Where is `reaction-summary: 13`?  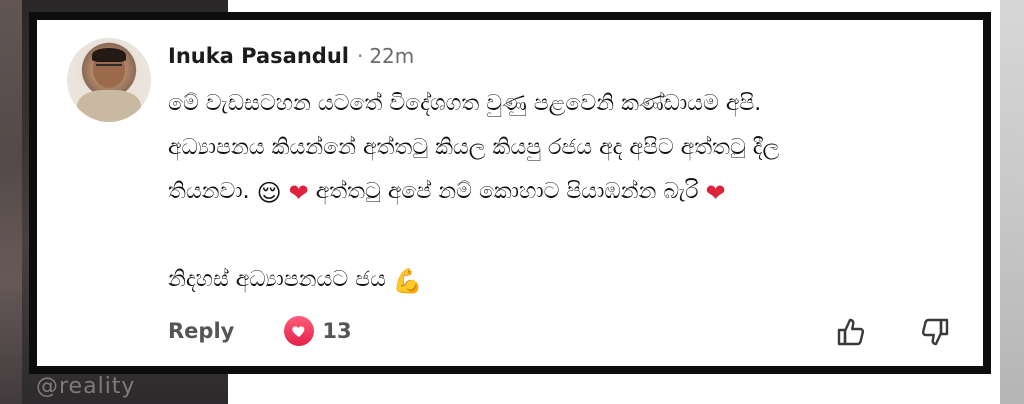
reaction-summary: 13 is located at coordinates (318, 331).